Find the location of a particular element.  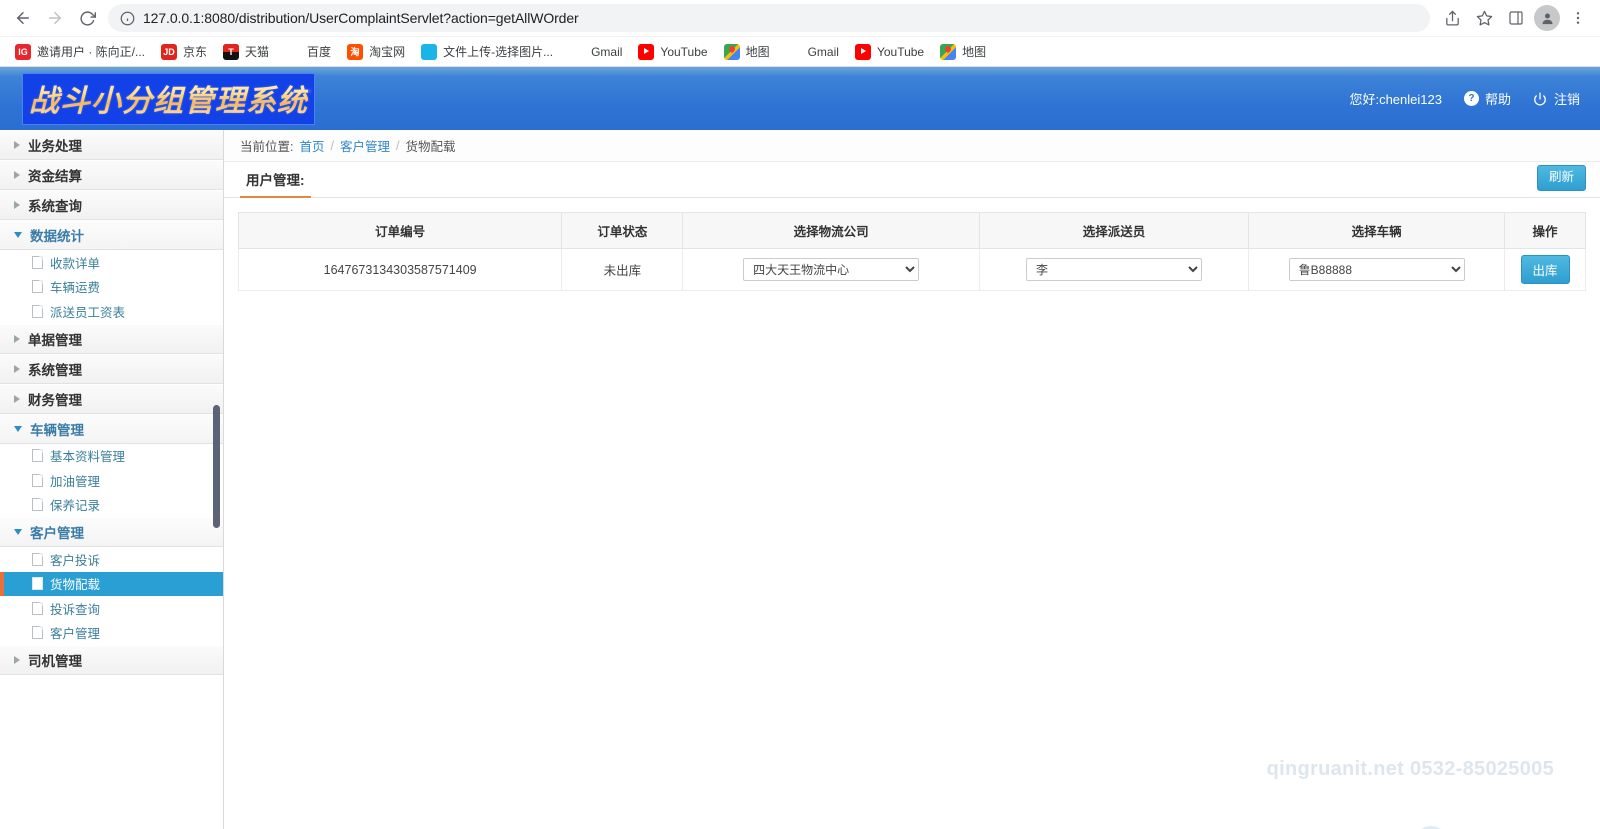

action-cell: 出库 is located at coordinates (1545, 269).